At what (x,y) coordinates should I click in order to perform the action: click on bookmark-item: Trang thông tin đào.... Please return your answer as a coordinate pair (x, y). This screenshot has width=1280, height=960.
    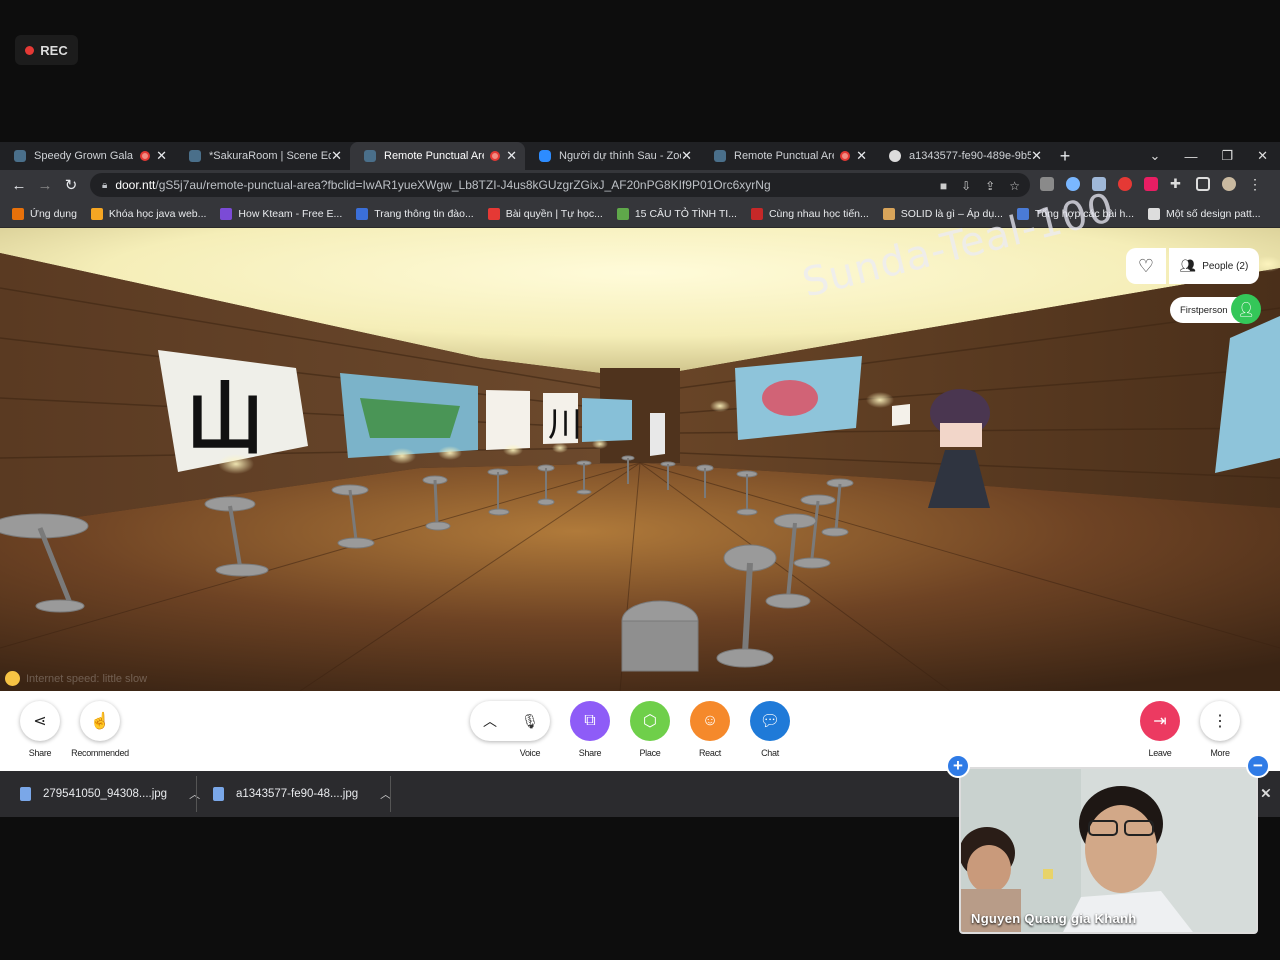
    Looking at the image, I should click on (415, 213).